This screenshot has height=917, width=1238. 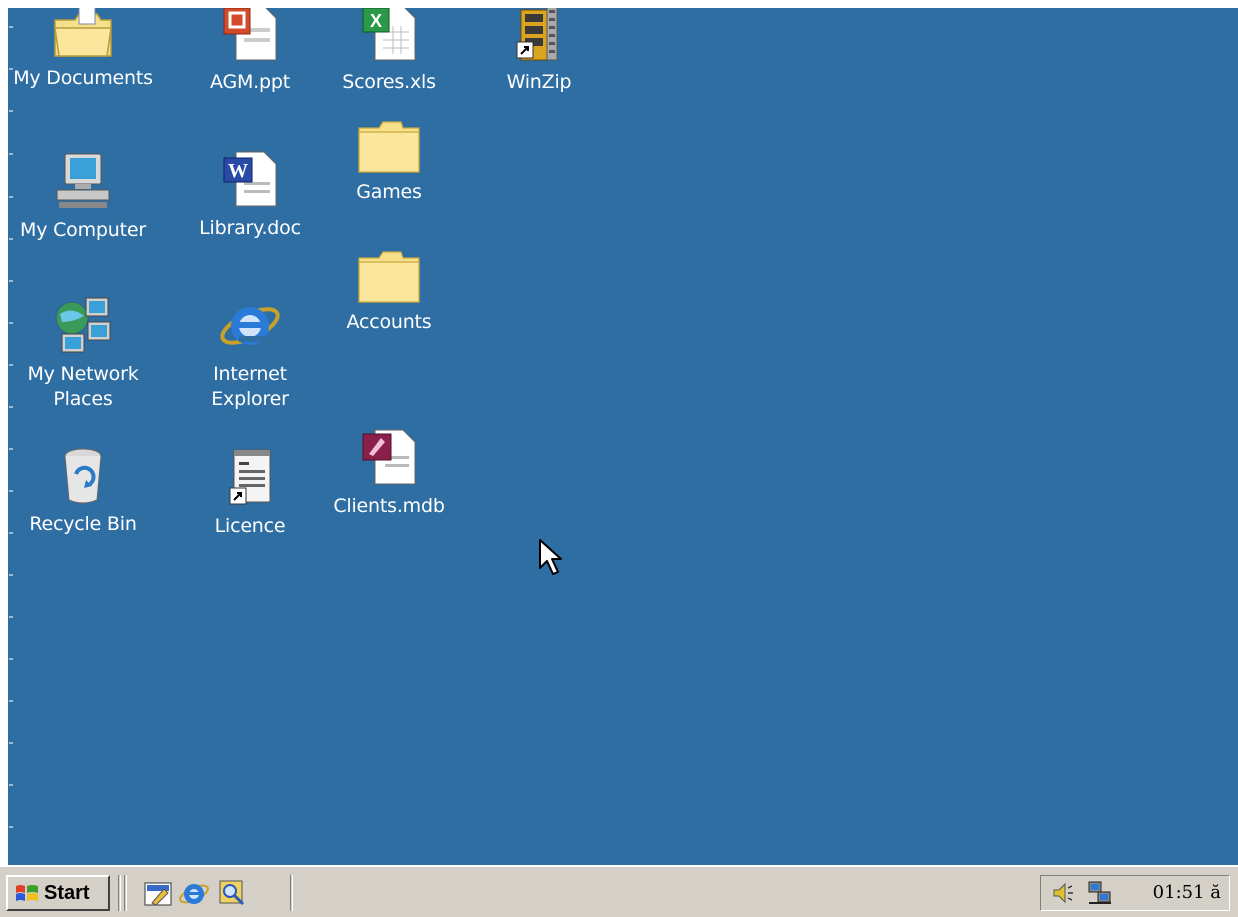 I want to click on desktop-icon-my-documents: My Documents, so click(x=83, y=49).